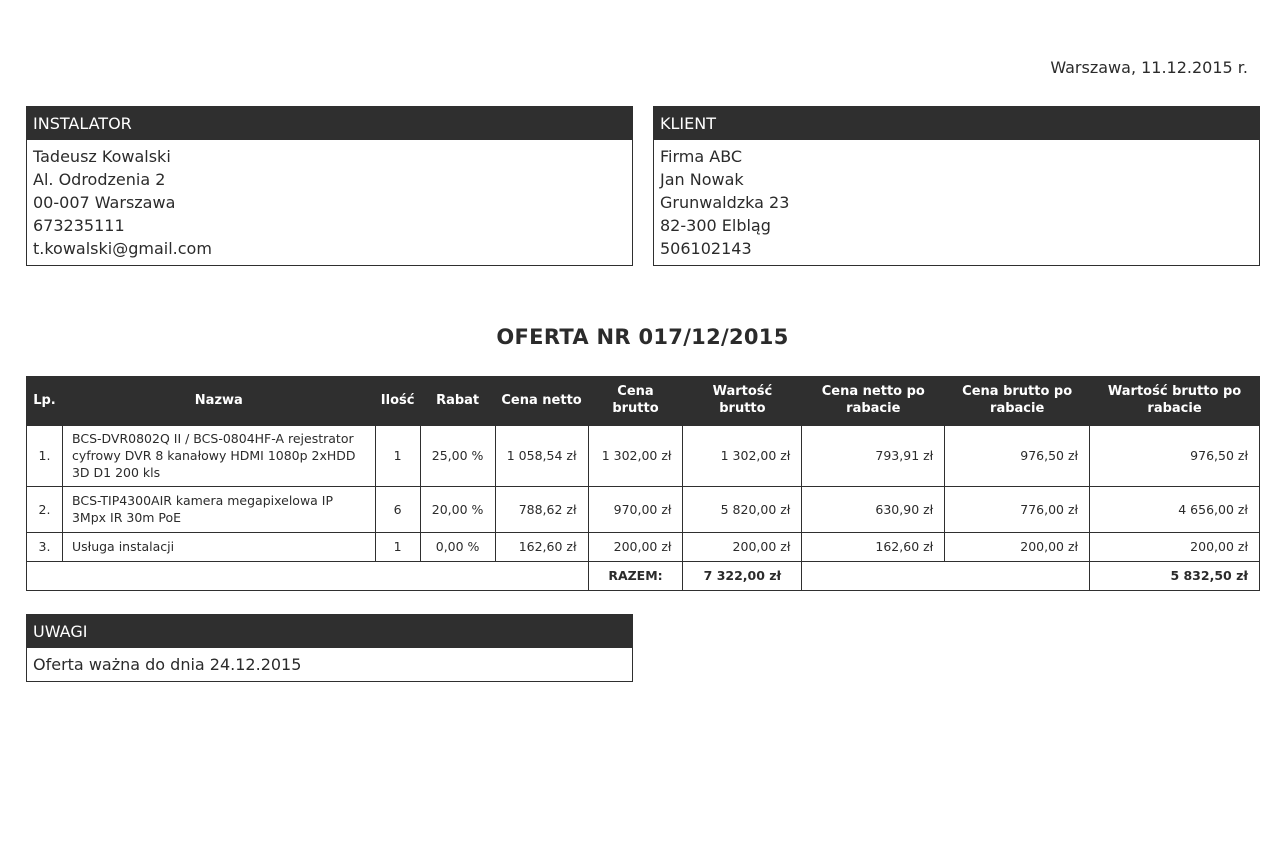 The height and width of the screenshot is (855, 1285). Describe the element at coordinates (742, 509) in the screenshot. I see `cell-wartosc-brutto: 5 820,00 zł` at that location.